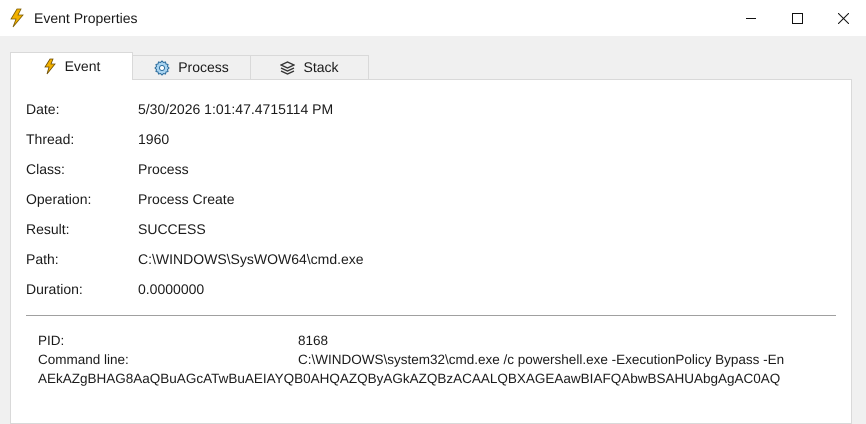 This screenshot has width=866, height=424. What do you see at coordinates (55, 289) in the screenshot?
I see `field-label: Duration:` at bounding box center [55, 289].